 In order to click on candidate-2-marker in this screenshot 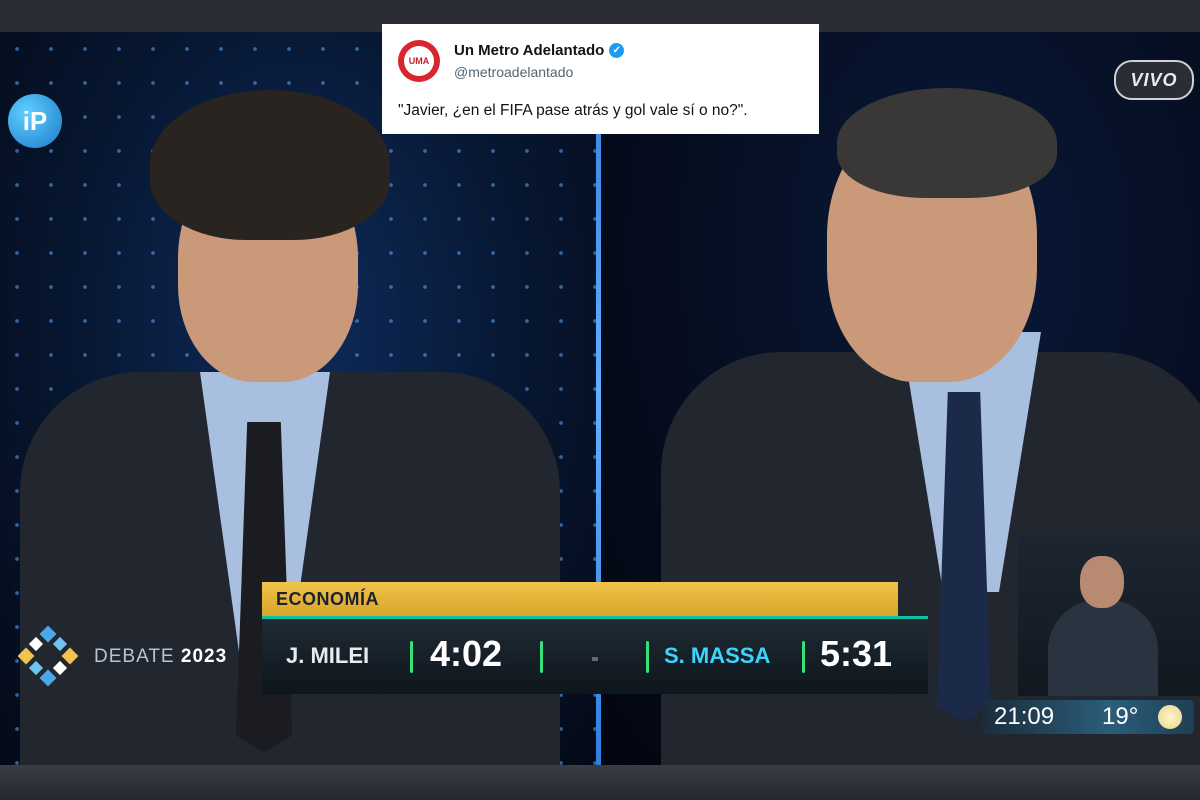, I will do `click(647, 657)`.